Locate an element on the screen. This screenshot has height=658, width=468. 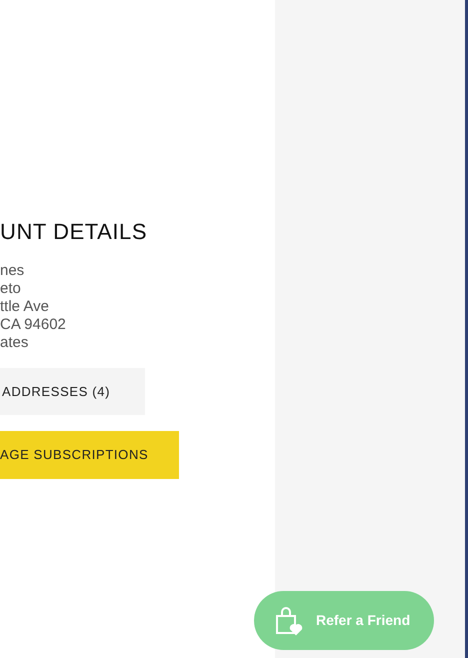
address-line: CA 94602 is located at coordinates (33, 325).